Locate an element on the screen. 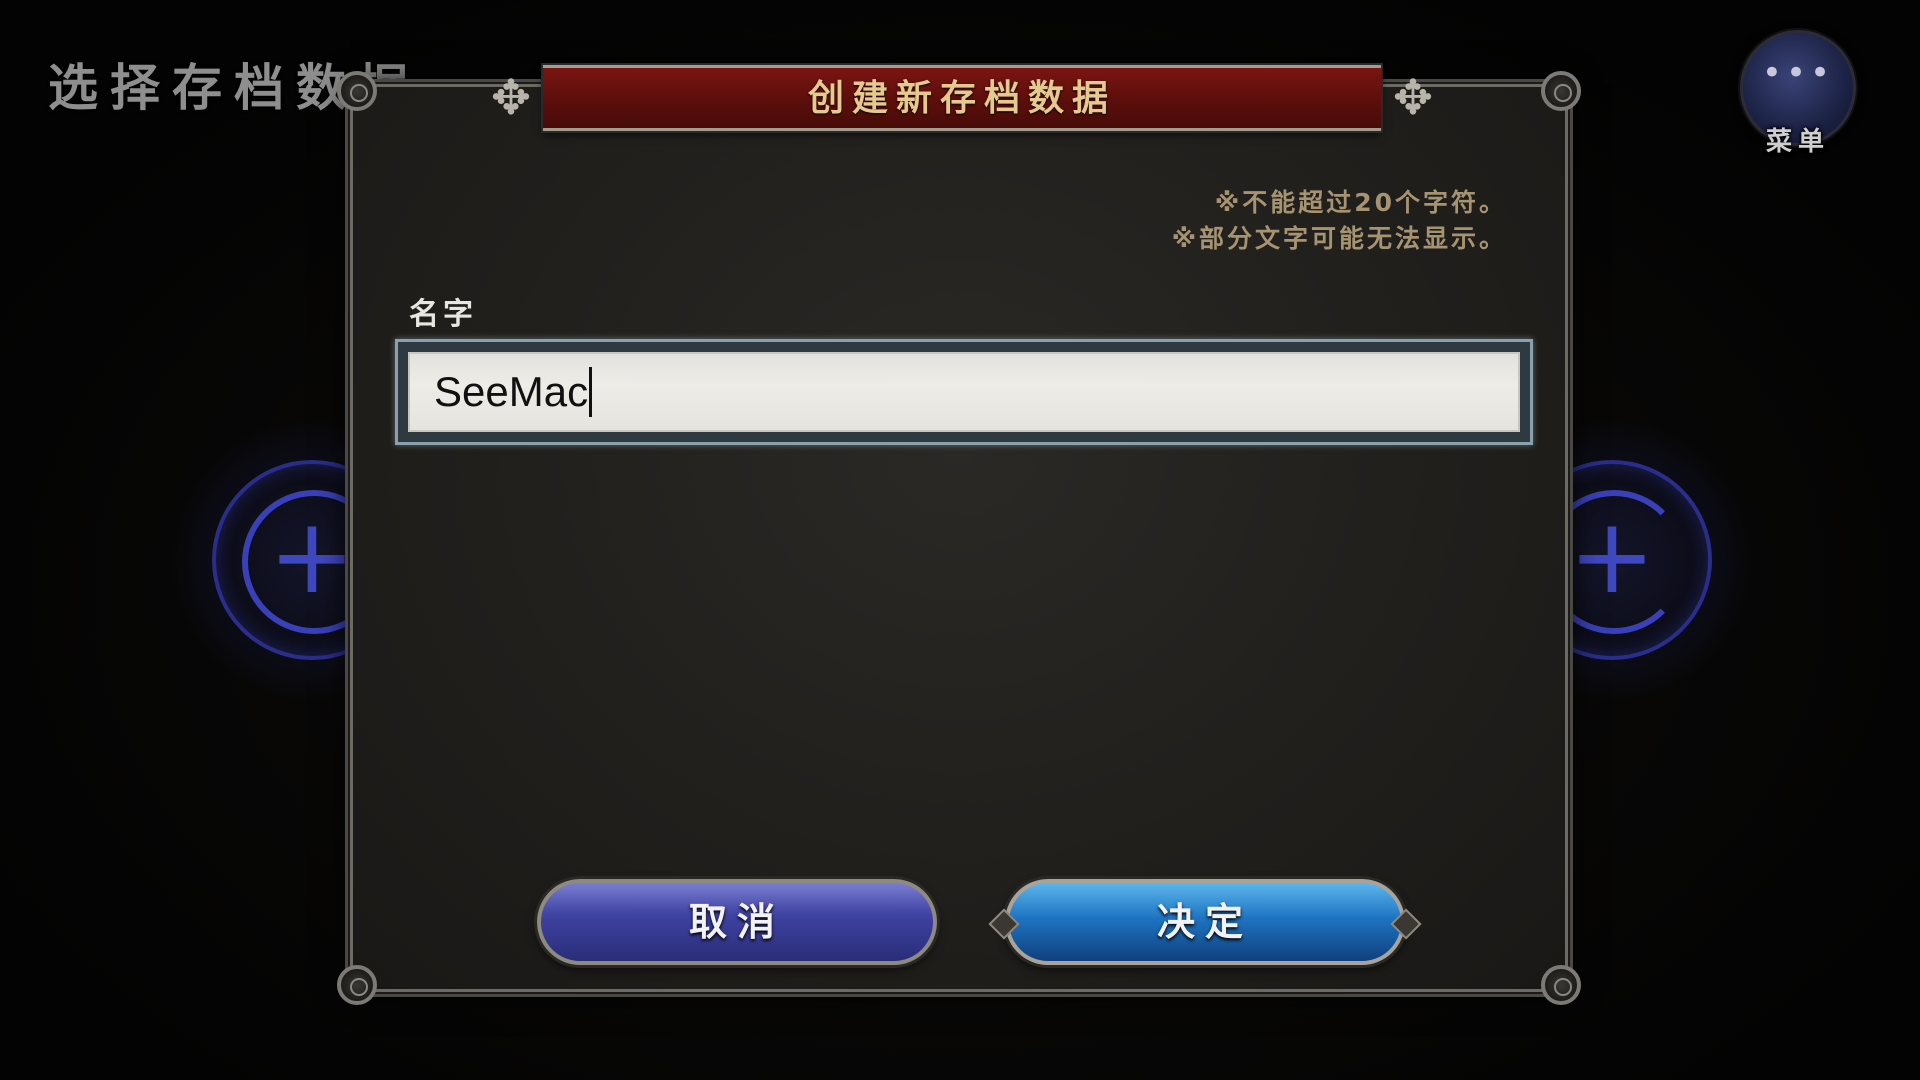 The height and width of the screenshot is (1080, 1920). cancel-button: 取消 is located at coordinates (737, 922).